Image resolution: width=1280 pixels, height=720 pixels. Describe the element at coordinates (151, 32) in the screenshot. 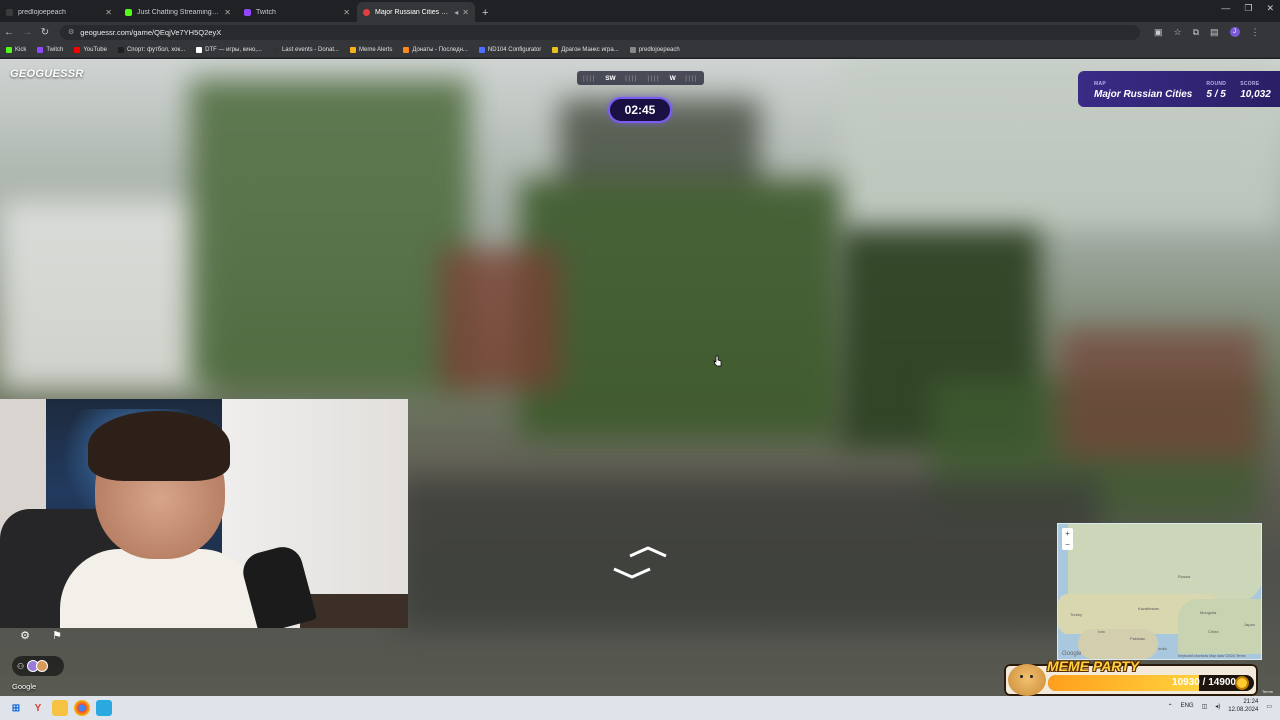

I see `url-text: geoguessr.com/game/QEqjVe7YH5Q2eyX` at that location.